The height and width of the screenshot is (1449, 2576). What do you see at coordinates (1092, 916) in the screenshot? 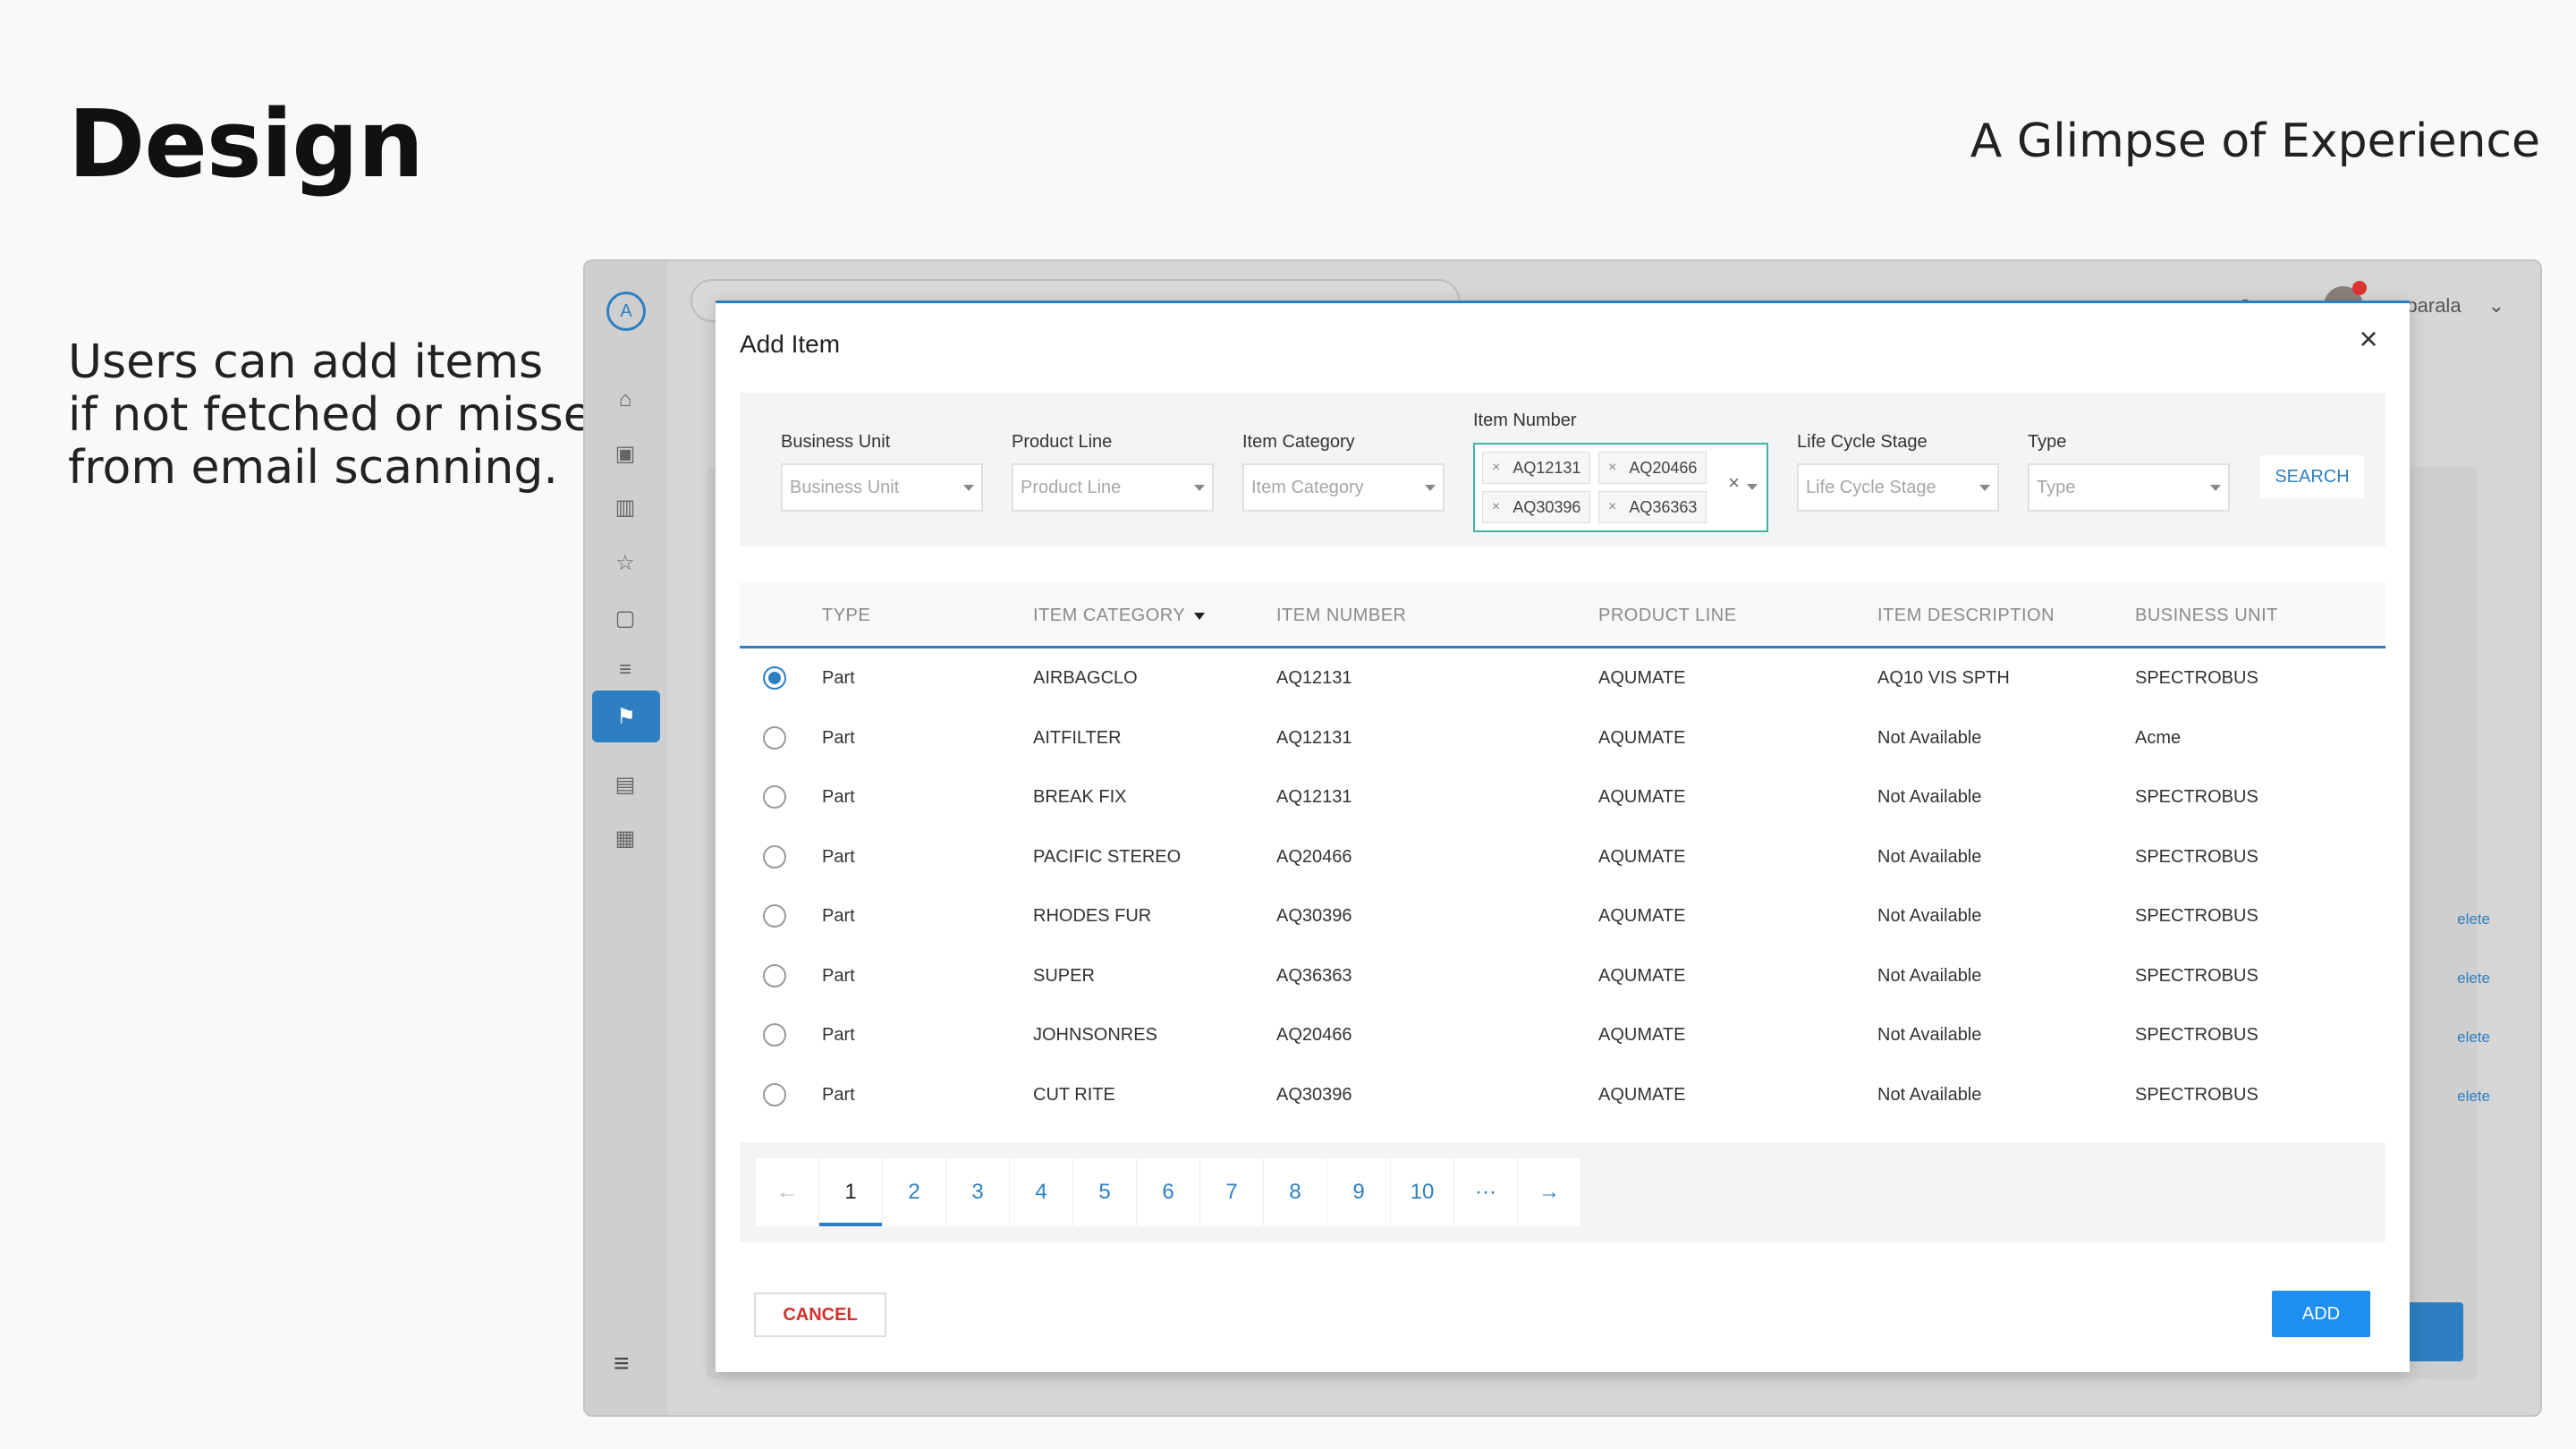
I see `cell-item-category: RHODES FUR` at bounding box center [1092, 916].